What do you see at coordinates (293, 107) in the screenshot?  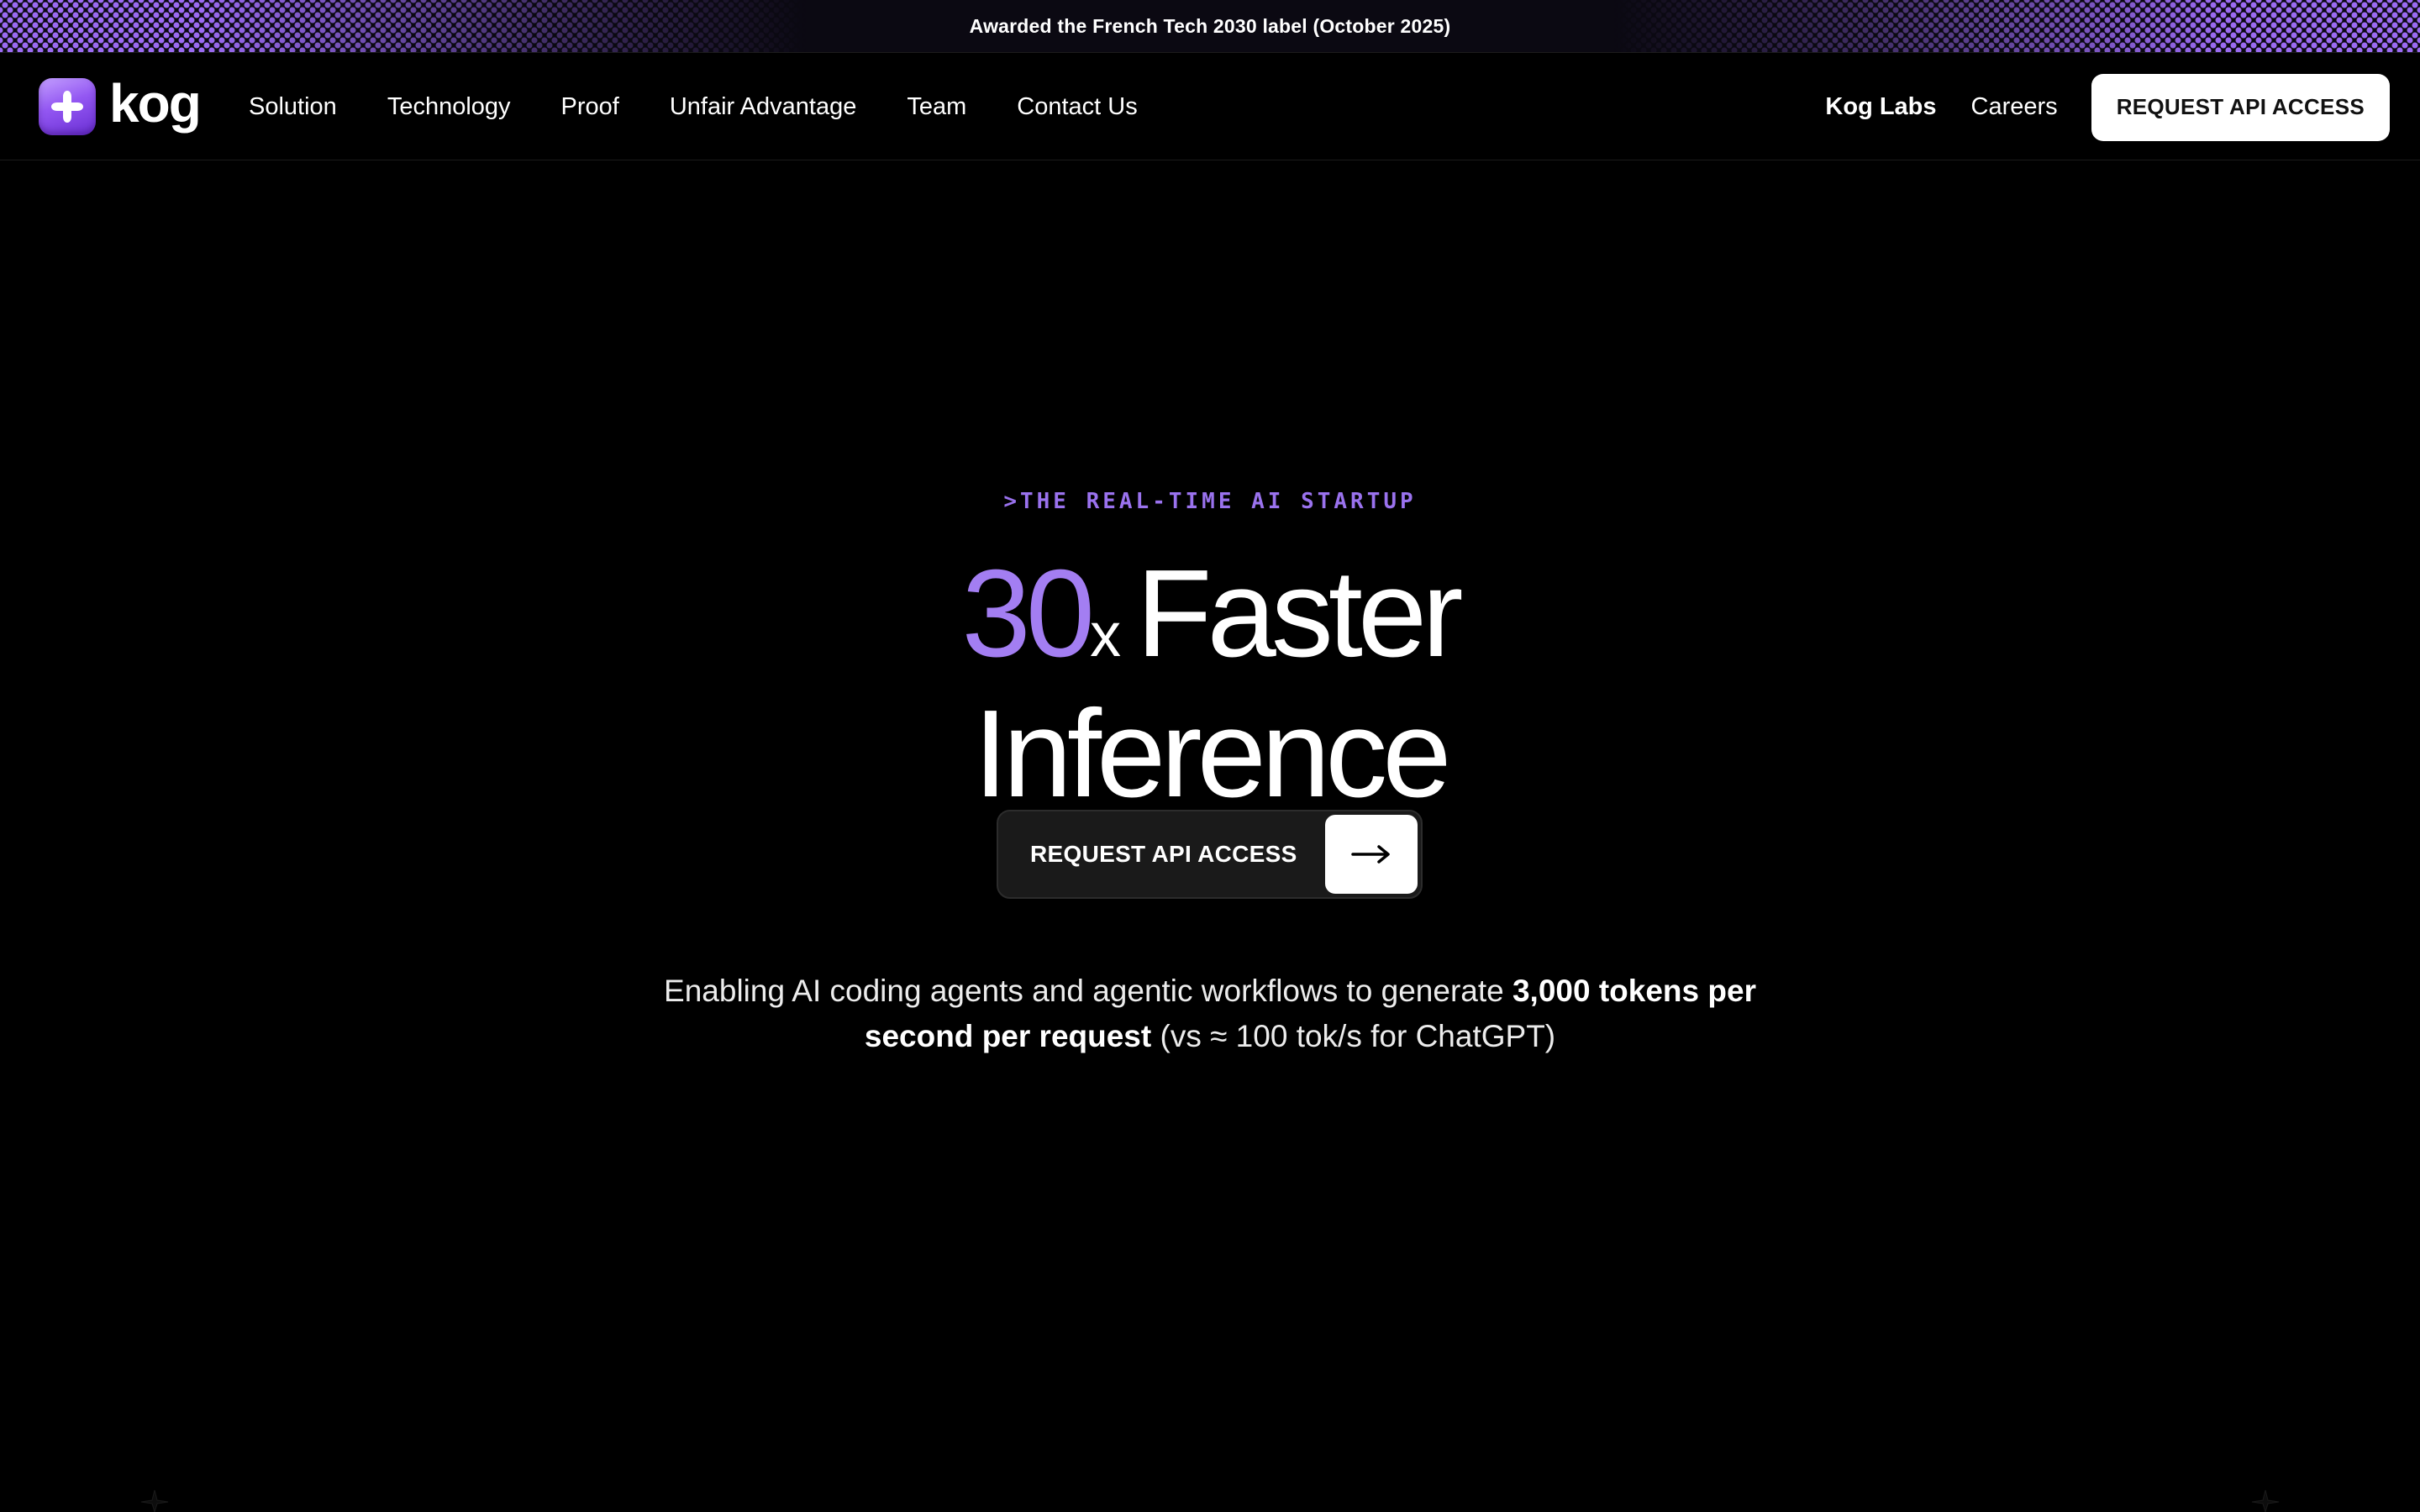 I see `nav-item-solution: Solution` at bounding box center [293, 107].